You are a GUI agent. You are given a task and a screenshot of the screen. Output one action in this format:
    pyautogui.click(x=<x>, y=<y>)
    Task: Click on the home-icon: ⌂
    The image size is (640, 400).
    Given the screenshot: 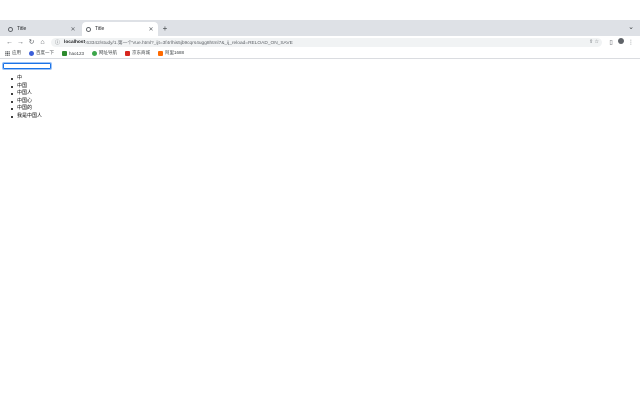 What is the action you would take?
    pyautogui.click(x=42, y=42)
    